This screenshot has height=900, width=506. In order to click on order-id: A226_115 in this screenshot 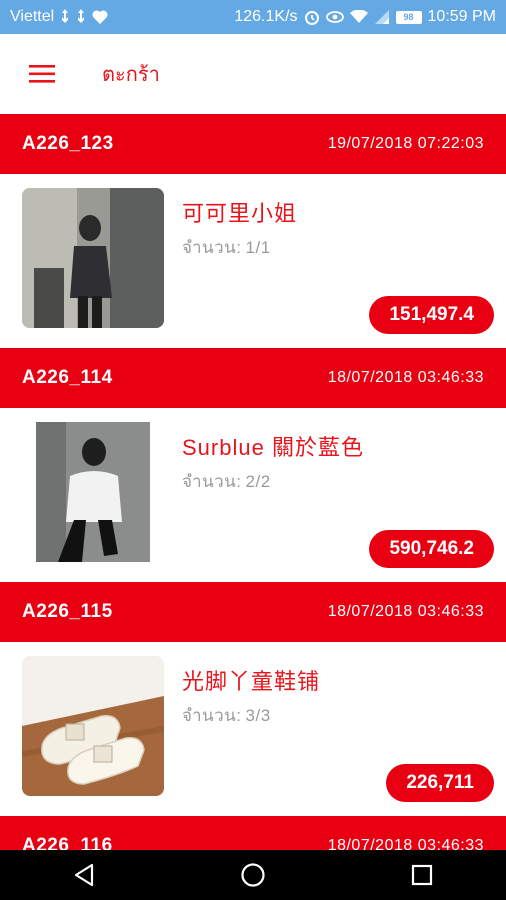, I will do `click(67, 611)`.